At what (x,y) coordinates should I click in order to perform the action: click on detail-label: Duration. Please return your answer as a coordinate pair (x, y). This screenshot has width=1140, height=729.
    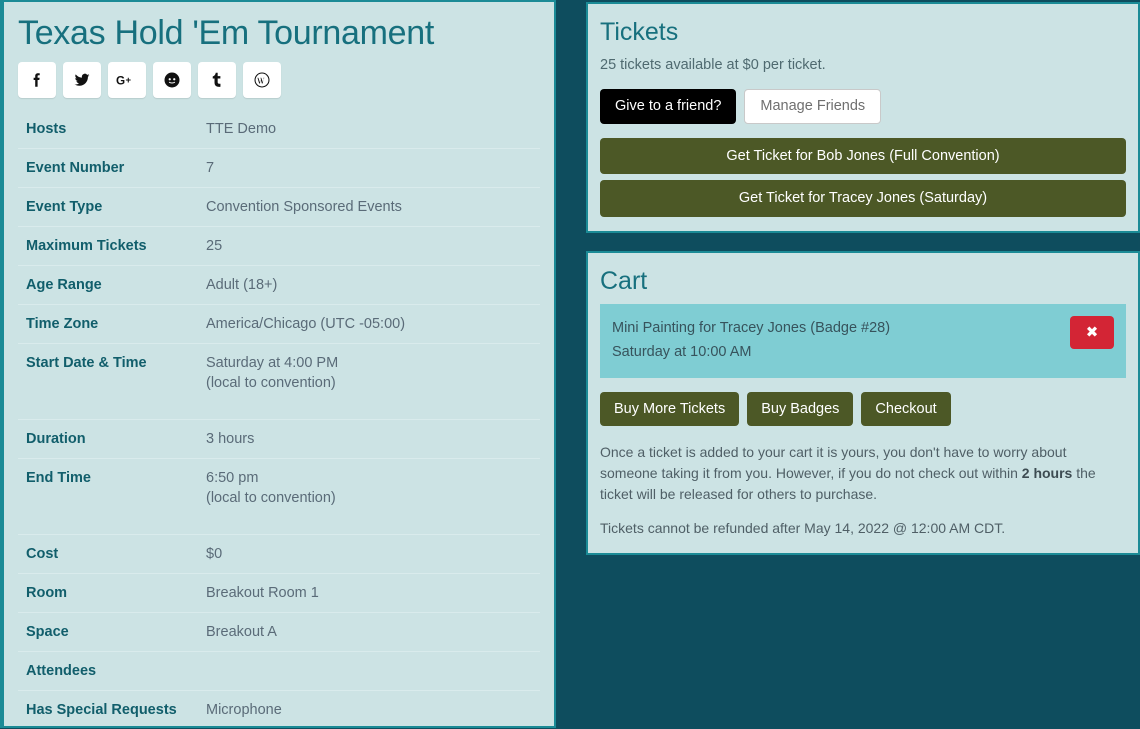
    Looking at the image, I should click on (56, 439).